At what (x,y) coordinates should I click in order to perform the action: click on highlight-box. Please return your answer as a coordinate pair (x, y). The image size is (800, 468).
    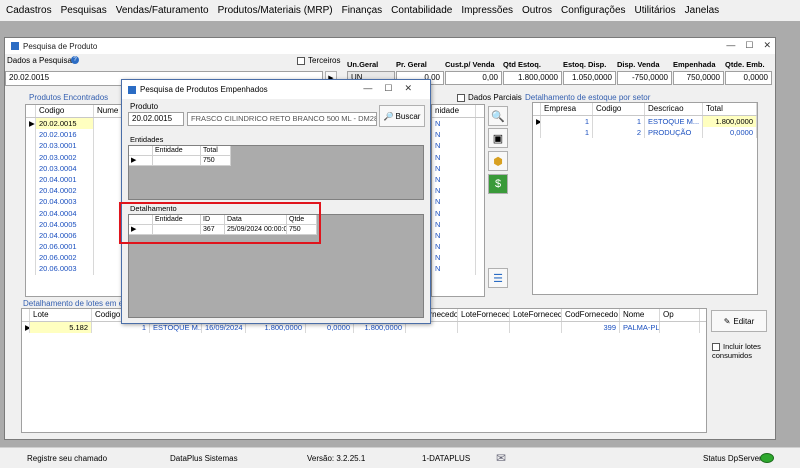
    Looking at the image, I should click on (220, 223).